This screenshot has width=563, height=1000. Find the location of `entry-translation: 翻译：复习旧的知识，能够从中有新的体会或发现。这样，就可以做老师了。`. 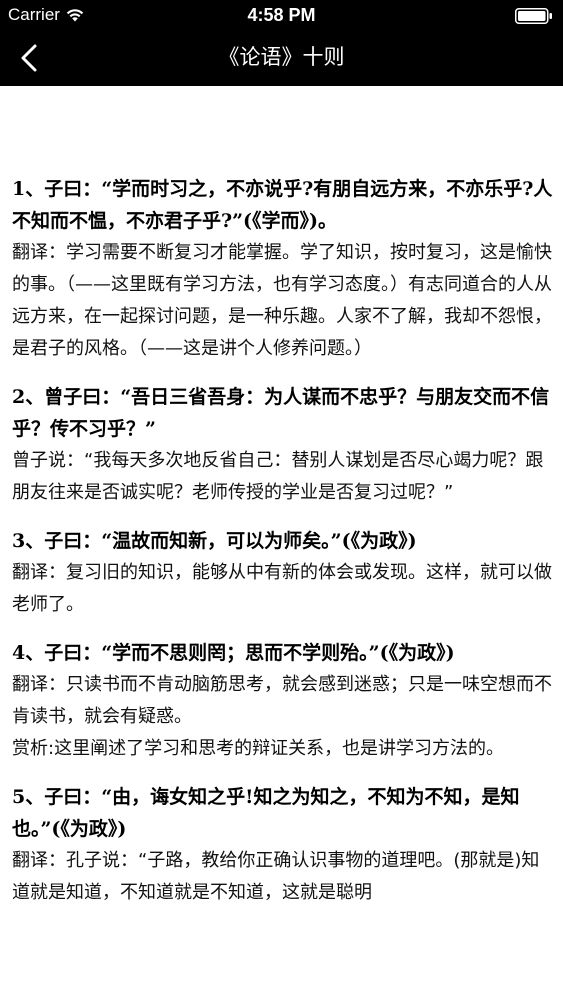

entry-translation: 翻译：复习旧的知识，能够从中有新的体会或发现。这样，就可以做老师了。 is located at coordinates (282, 588).